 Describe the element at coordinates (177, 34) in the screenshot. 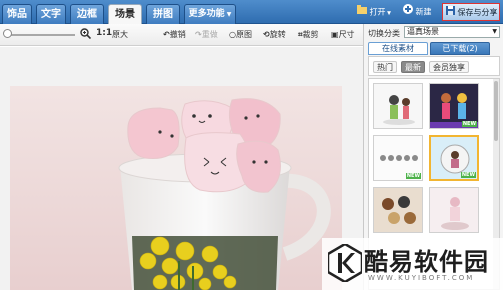

I see `undo-label: 撤销` at that location.